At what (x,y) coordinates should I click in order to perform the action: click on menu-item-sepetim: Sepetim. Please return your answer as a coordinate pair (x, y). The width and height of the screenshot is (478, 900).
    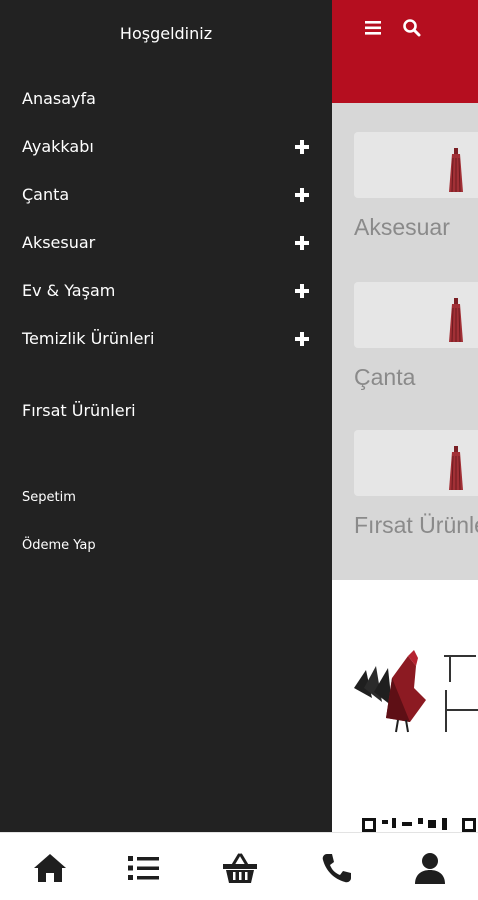
    Looking at the image, I should click on (49, 498).